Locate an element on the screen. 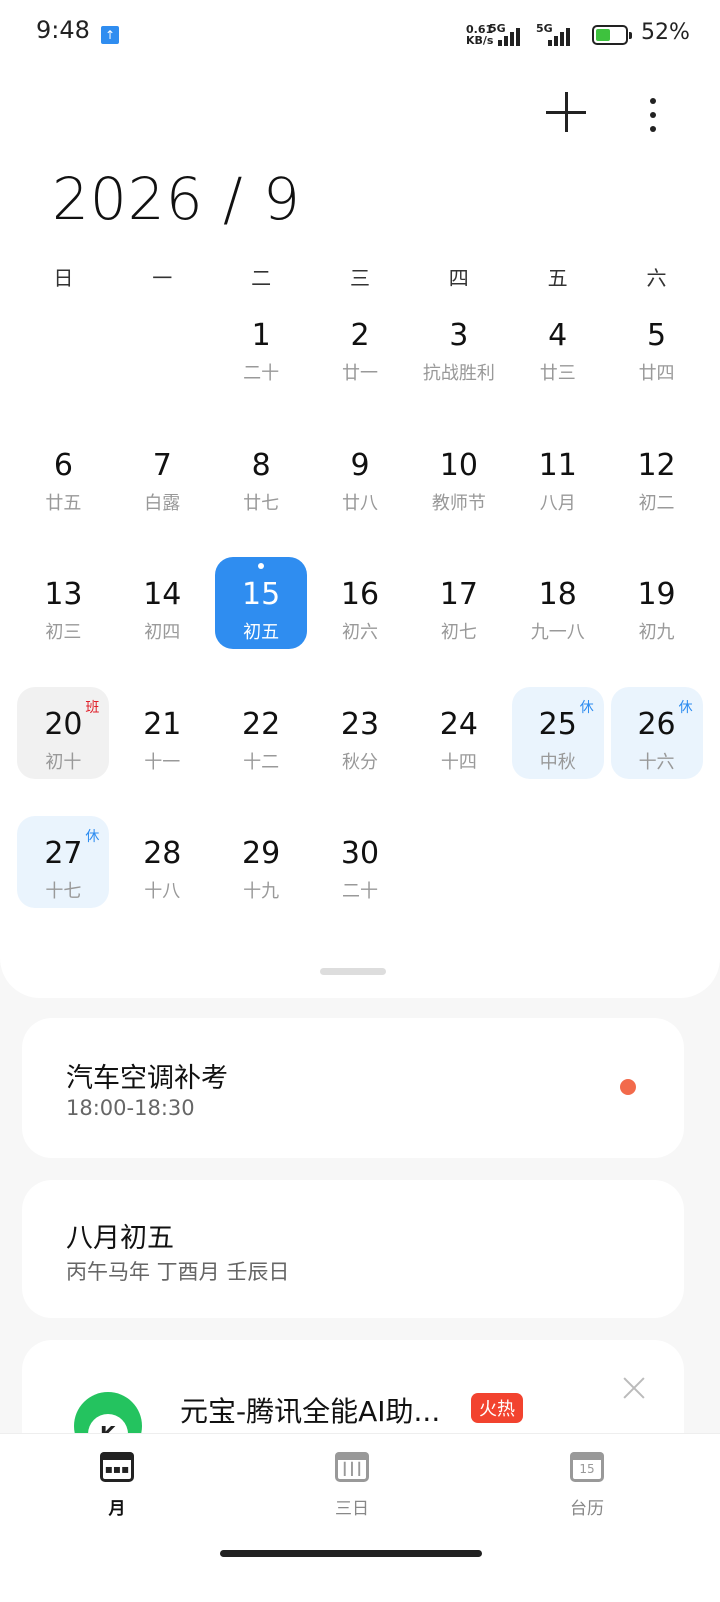  more-vertical-icon is located at coordinates (653, 116).